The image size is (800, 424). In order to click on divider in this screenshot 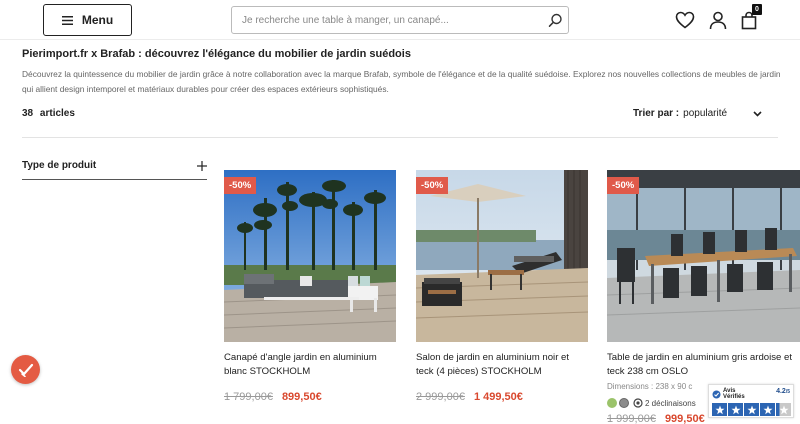, I will do `click(400, 137)`.